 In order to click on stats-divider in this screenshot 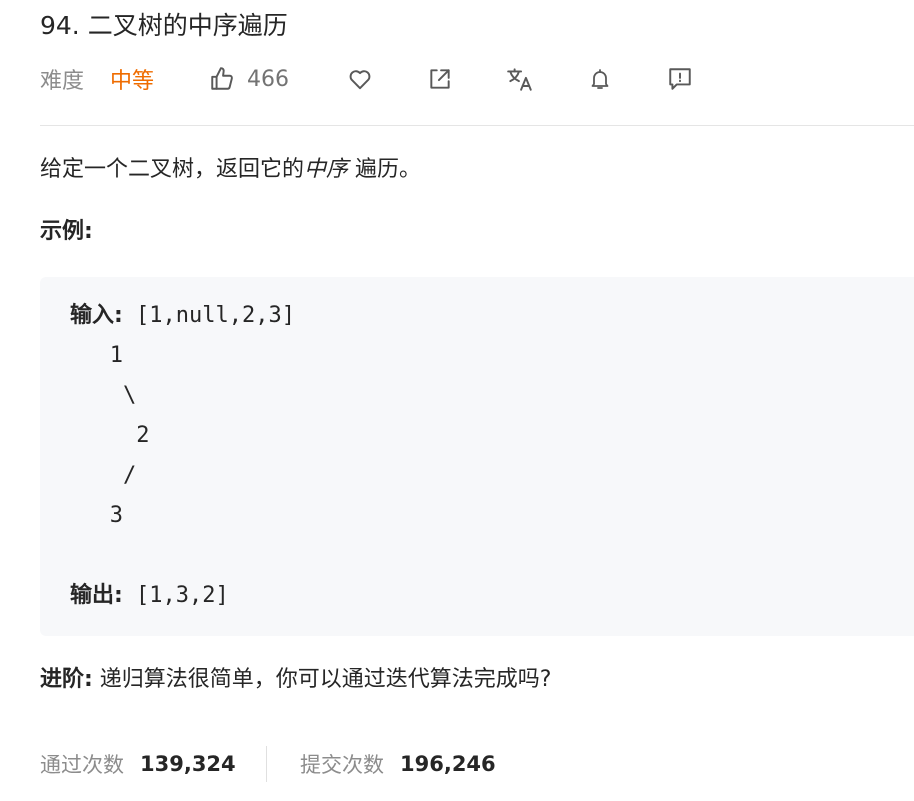, I will do `click(266, 764)`.